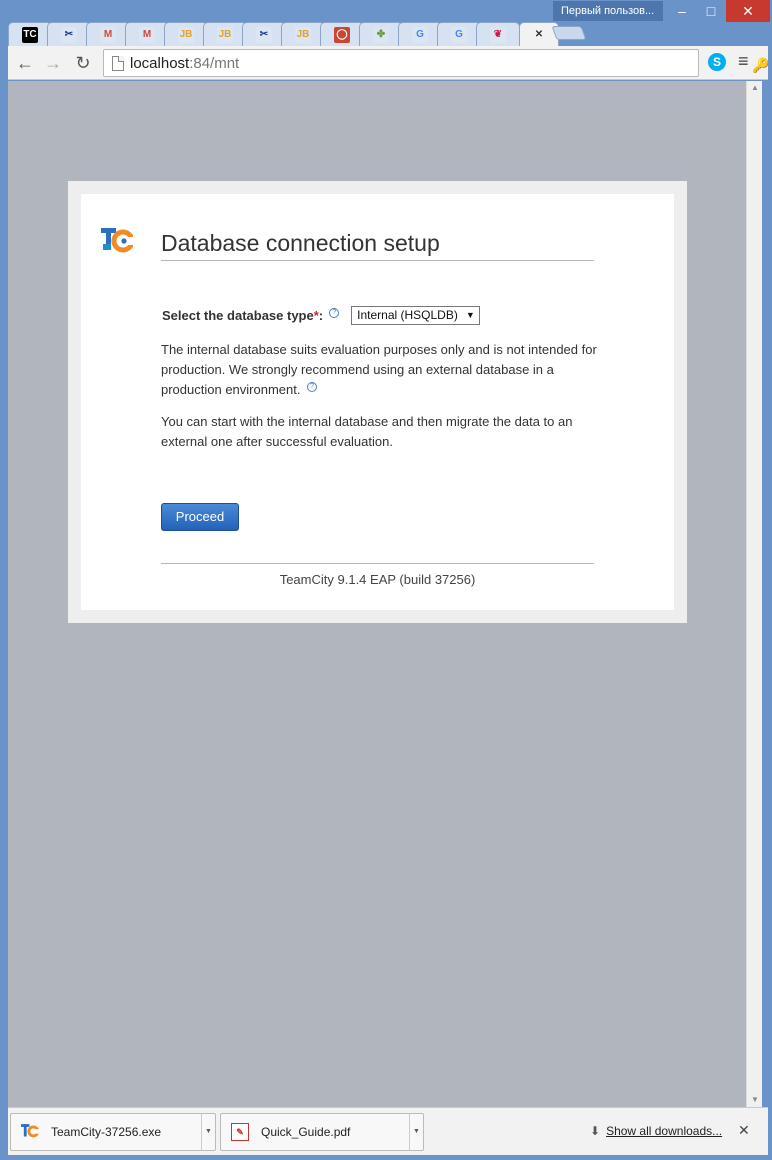 Image resolution: width=772 pixels, height=1160 pixels. What do you see at coordinates (743, 61) in the screenshot?
I see `menu-icon: ≡` at bounding box center [743, 61].